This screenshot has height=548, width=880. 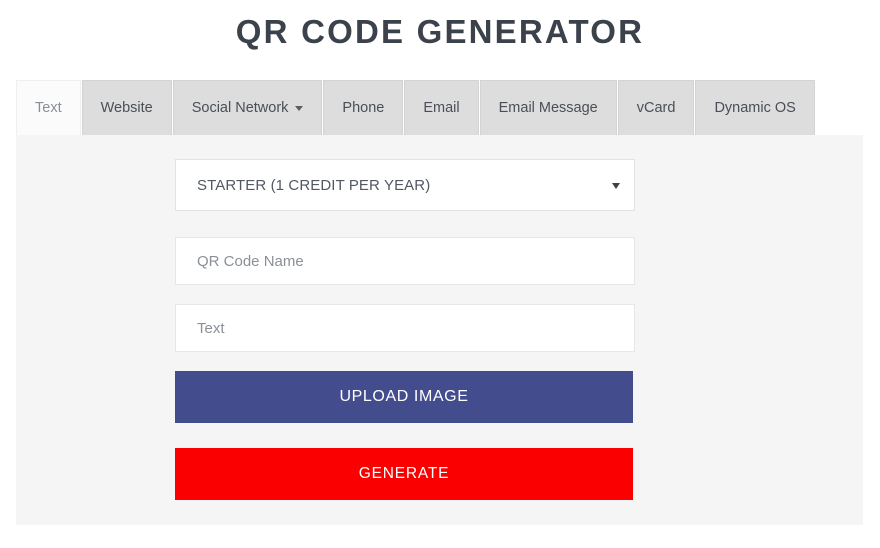 What do you see at coordinates (405, 328) in the screenshot?
I see `text-content-input` at bounding box center [405, 328].